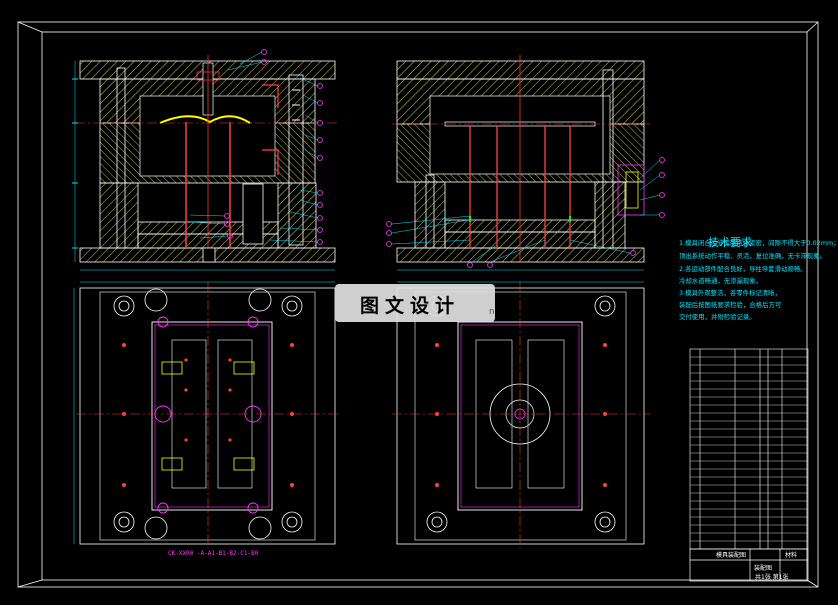 This screenshot has height=605, width=838. I want to click on title-block-label: 材料, so click(791, 555).